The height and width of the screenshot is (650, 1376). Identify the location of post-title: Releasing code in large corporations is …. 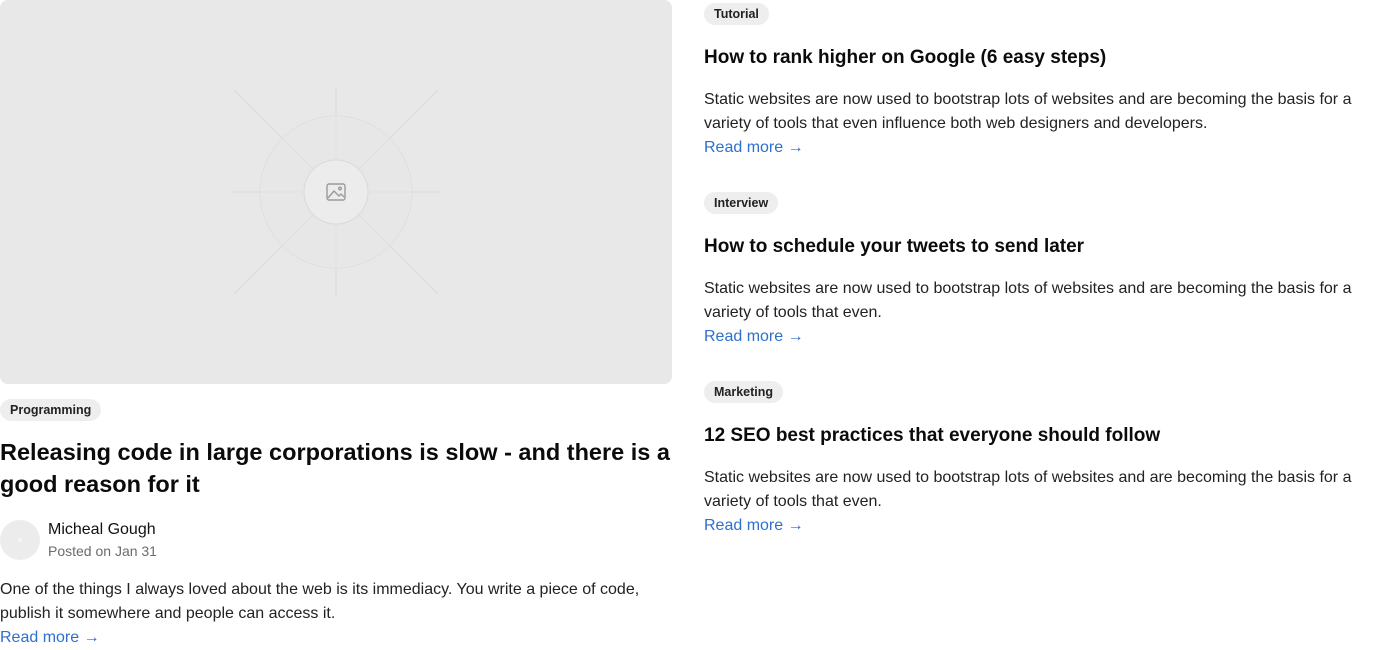
(336, 468).